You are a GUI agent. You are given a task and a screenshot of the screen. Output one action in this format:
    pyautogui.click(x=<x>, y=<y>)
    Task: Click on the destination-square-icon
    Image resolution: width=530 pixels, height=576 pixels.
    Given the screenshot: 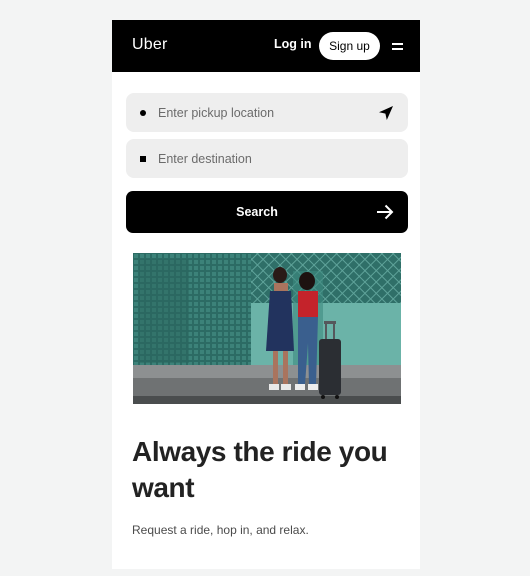 What is the action you would take?
    pyautogui.click(x=143, y=159)
    